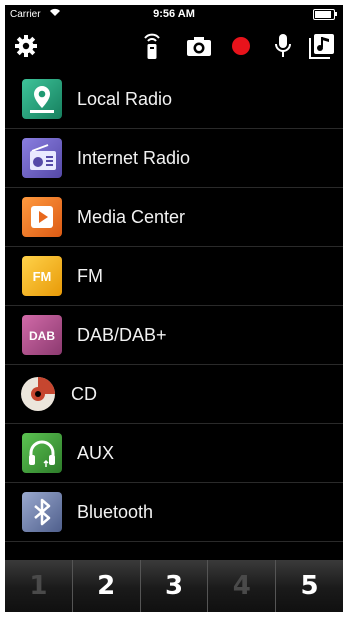  What do you see at coordinates (174, 275) in the screenshot?
I see `menu-item-fm: FM FM` at bounding box center [174, 275].